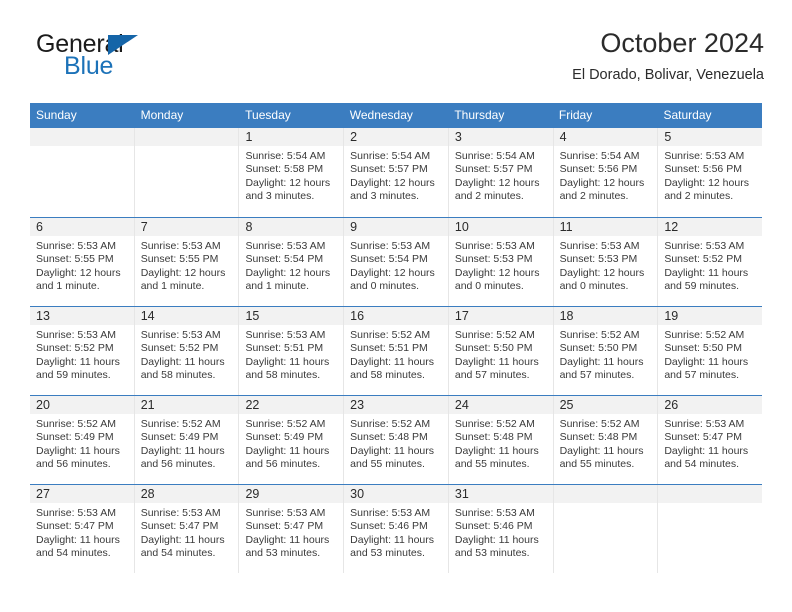 The width and height of the screenshot is (792, 612). Describe the element at coordinates (605, 227) in the screenshot. I see `day-number: 11` at that location.